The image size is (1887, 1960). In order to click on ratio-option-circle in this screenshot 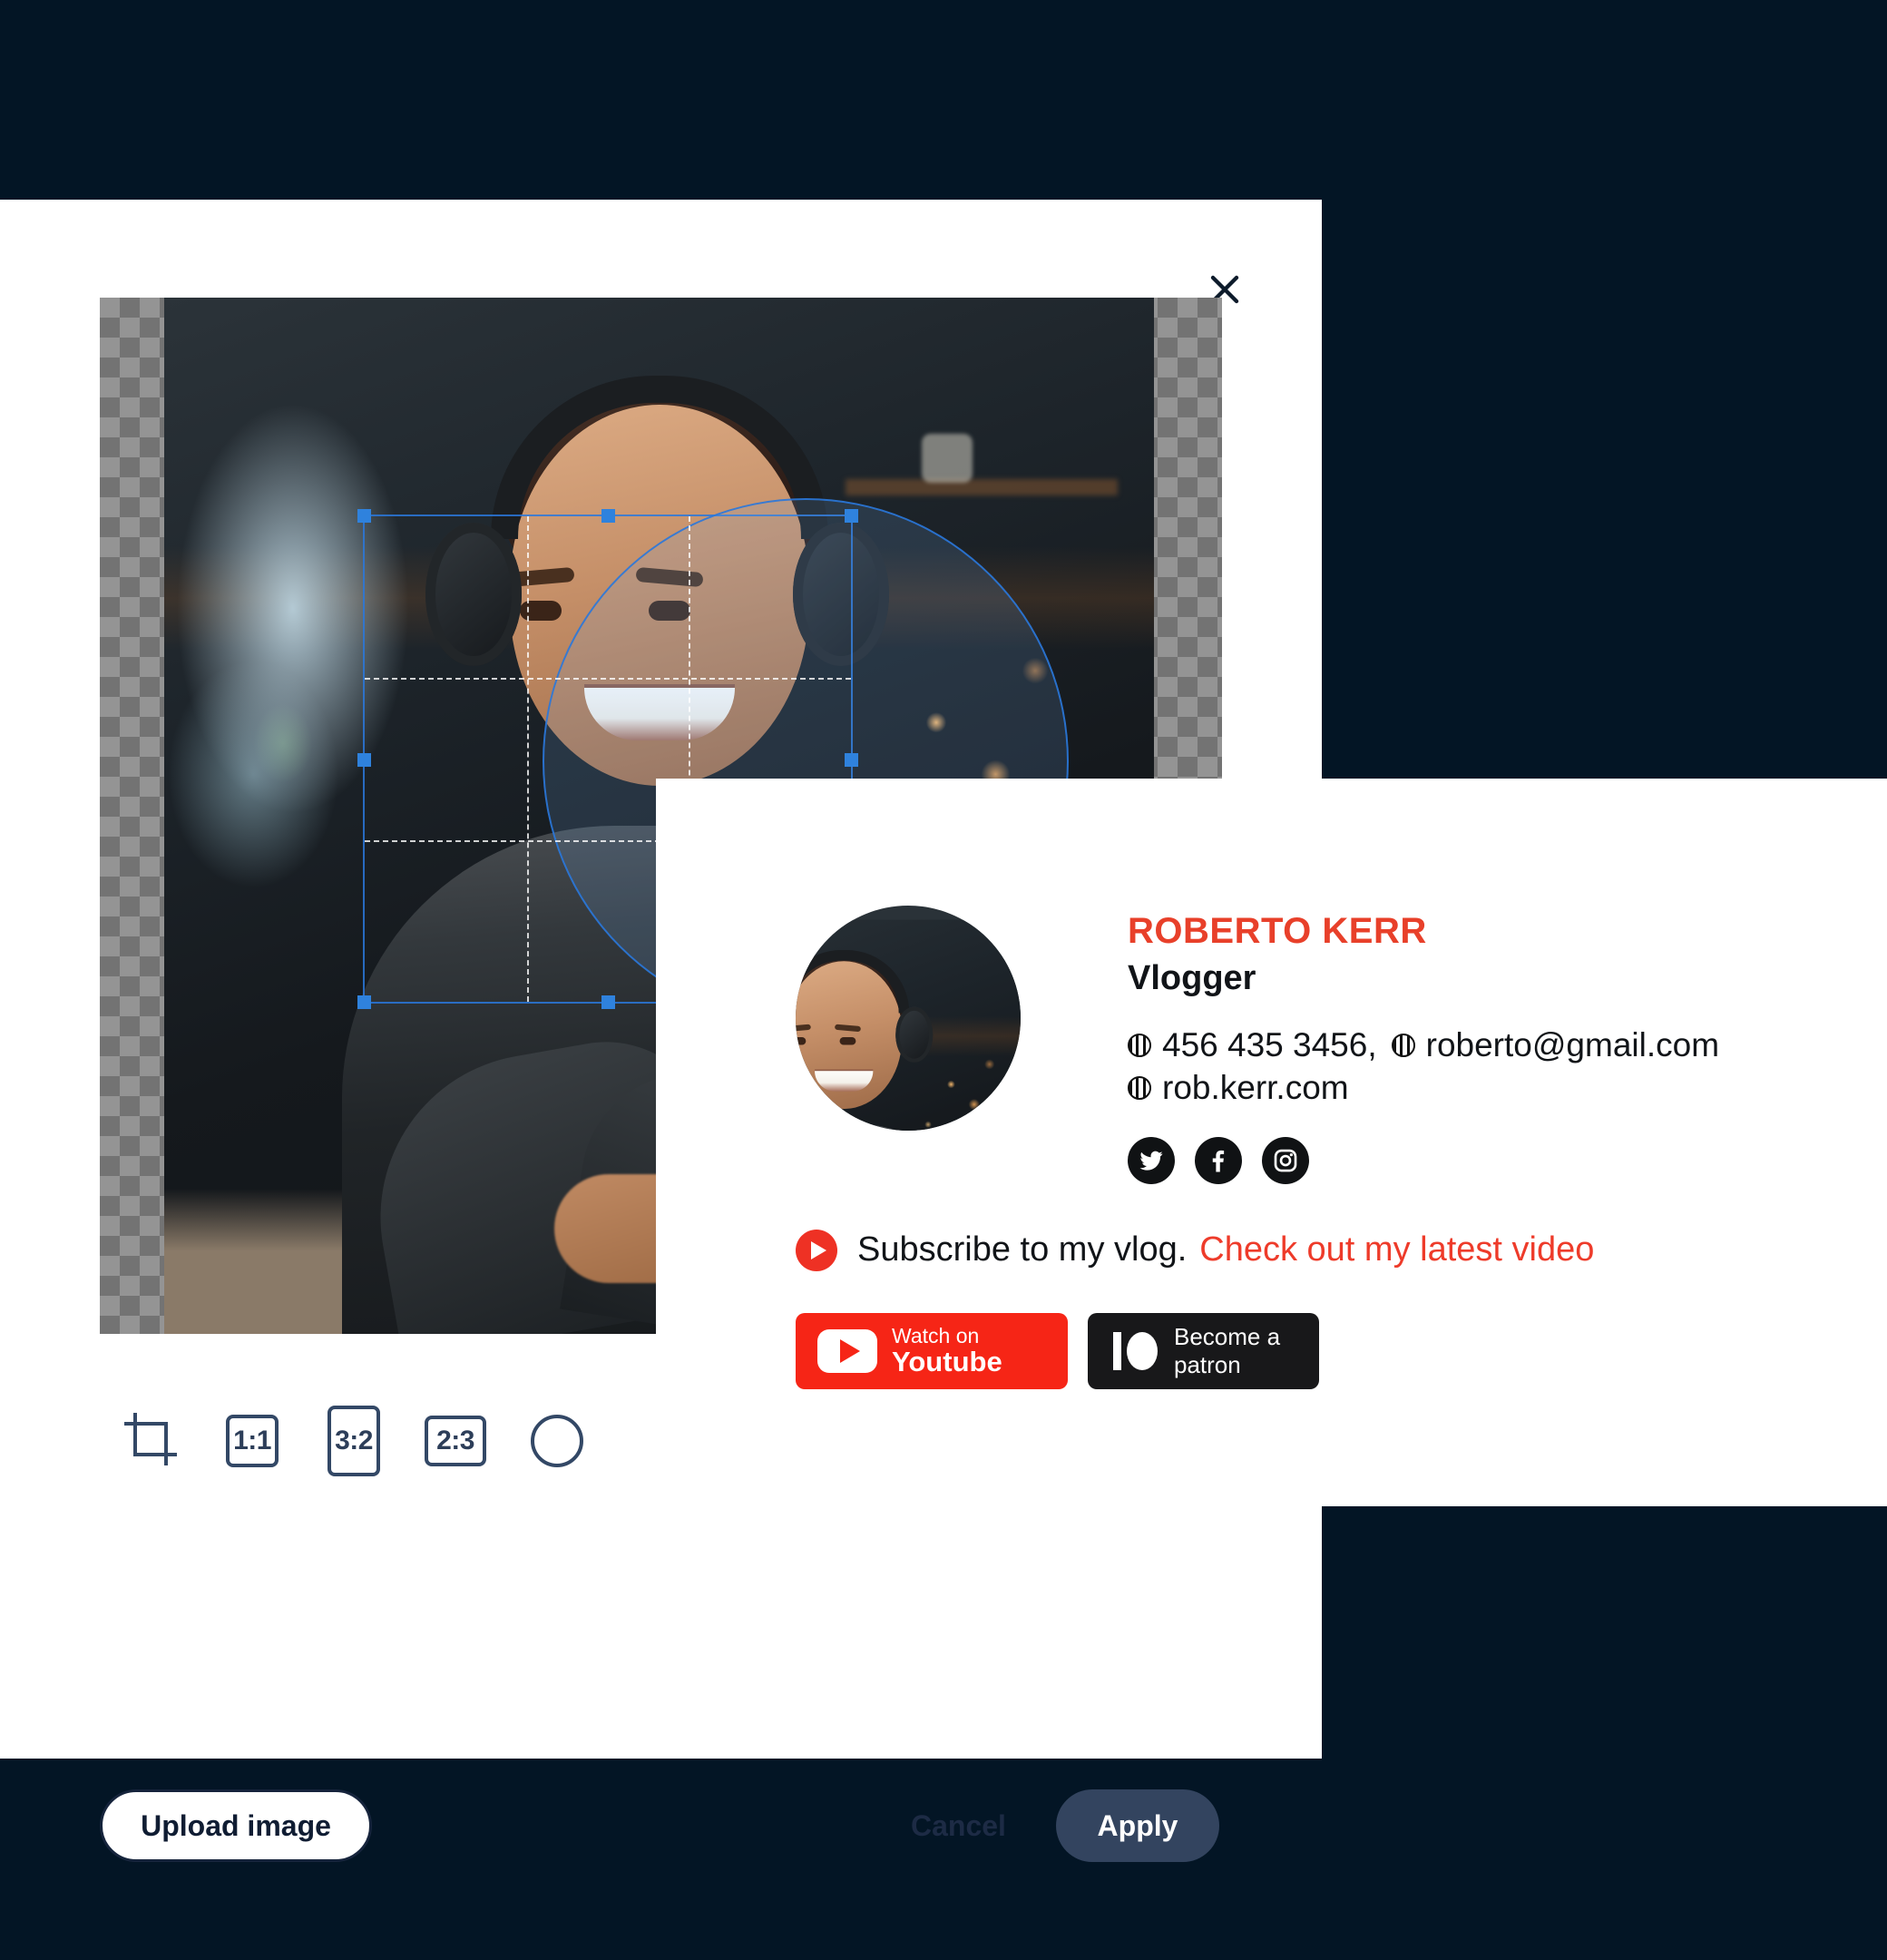, I will do `click(557, 1440)`.